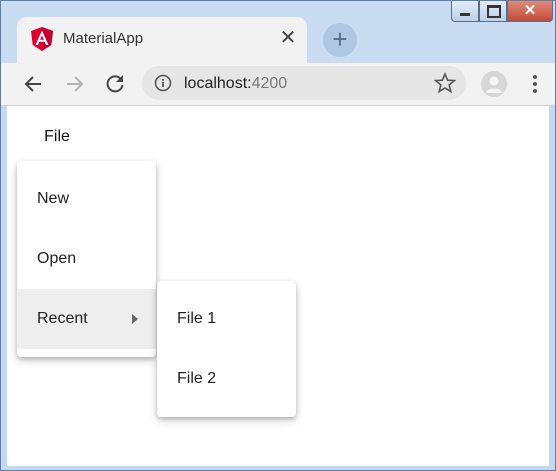  I want to click on menu-item-label: Recent, so click(62, 318).